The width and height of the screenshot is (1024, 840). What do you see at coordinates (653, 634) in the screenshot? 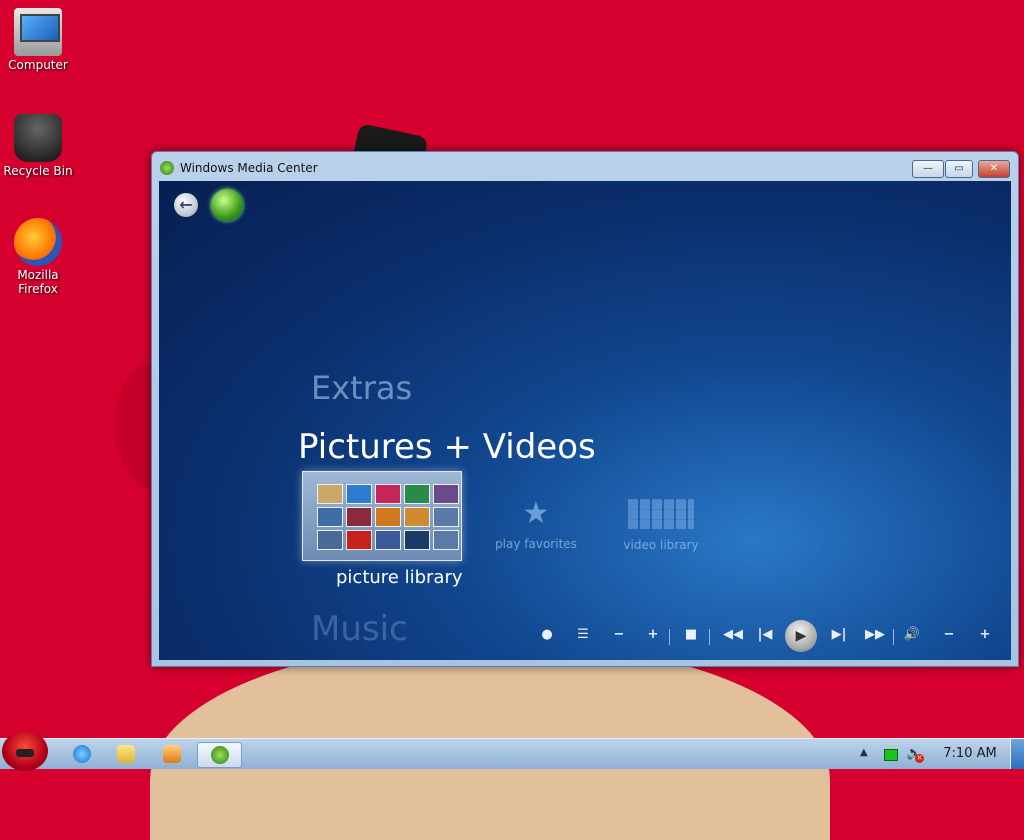
I see `channel-up-button: +` at bounding box center [653, 634].